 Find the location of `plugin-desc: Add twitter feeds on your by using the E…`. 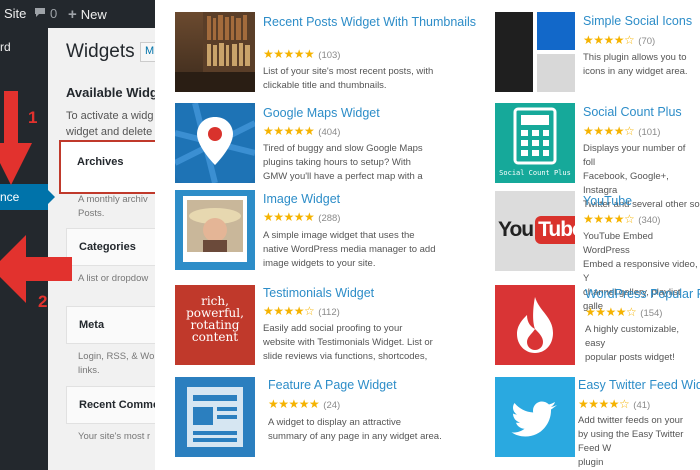

plugin-desc: Add twitter feeds on your by using the E… is located at coordinates (631, 441).